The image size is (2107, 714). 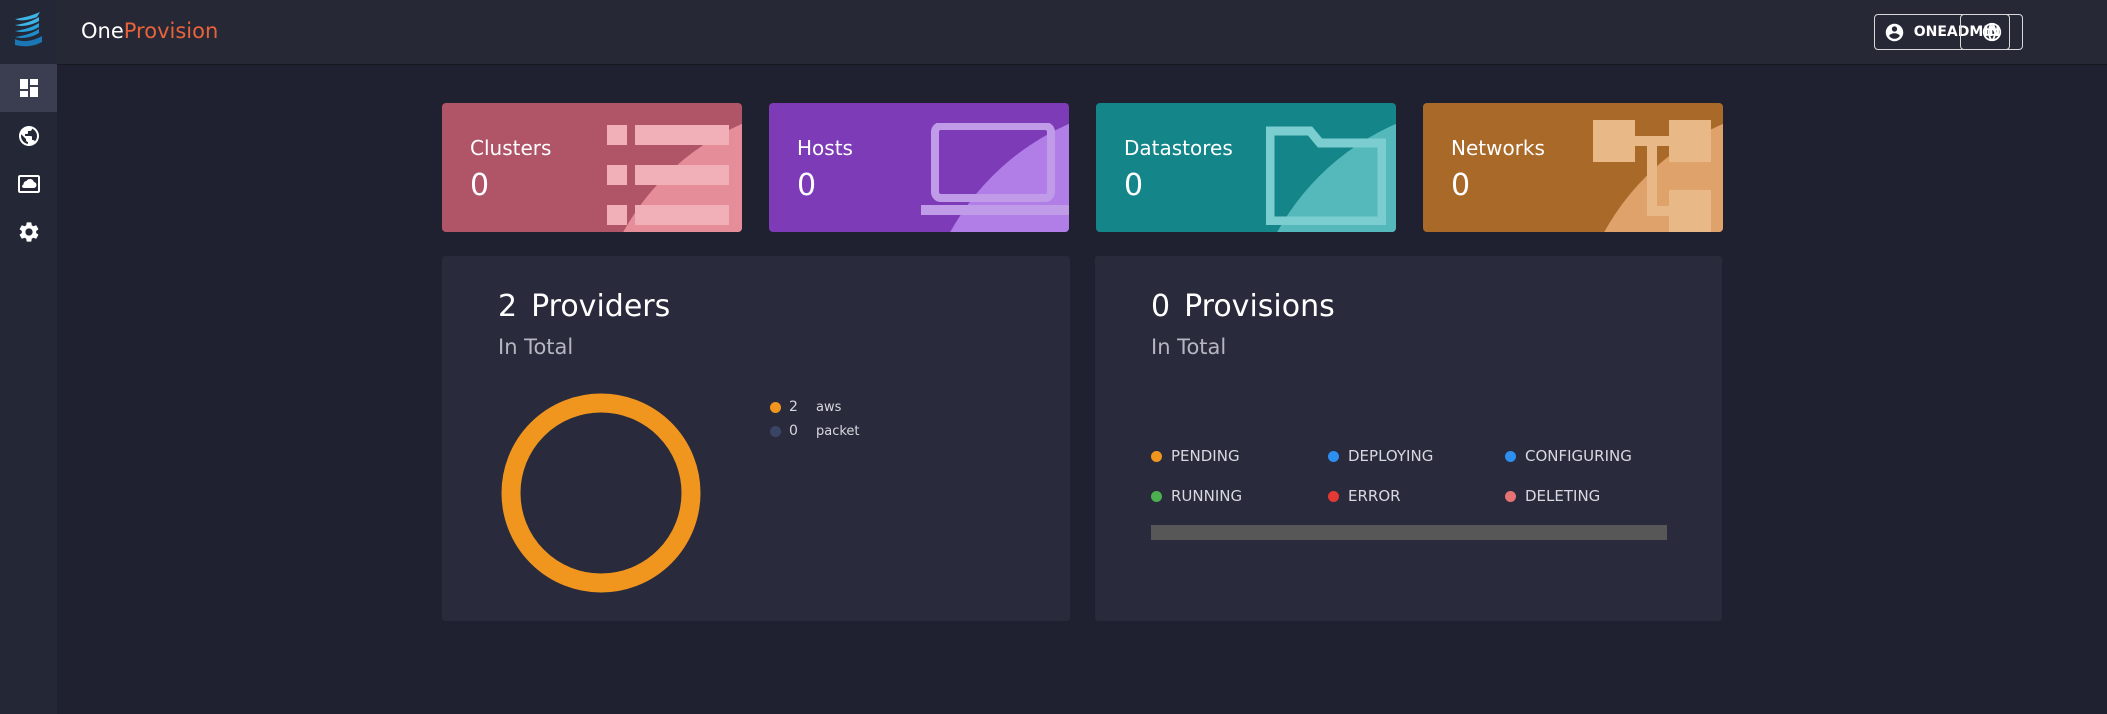 What do you see at coordinates (668, 175) in the screenshot?
I see `clusters-list-icon` at bounding box center [668, 175].